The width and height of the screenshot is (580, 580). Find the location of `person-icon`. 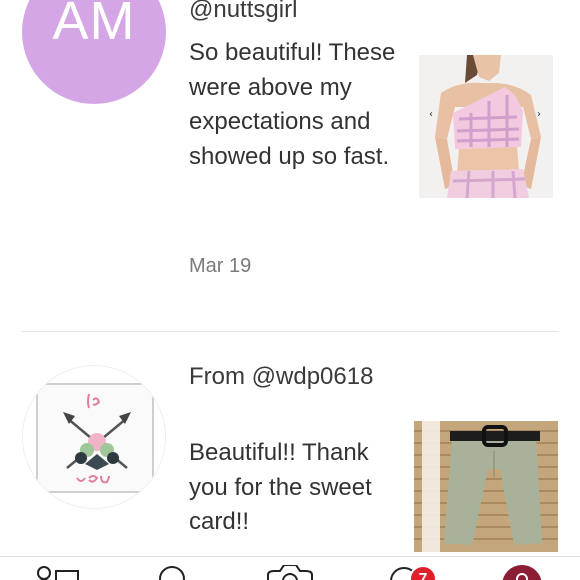

person-icon is located at coordinates (56, 572).